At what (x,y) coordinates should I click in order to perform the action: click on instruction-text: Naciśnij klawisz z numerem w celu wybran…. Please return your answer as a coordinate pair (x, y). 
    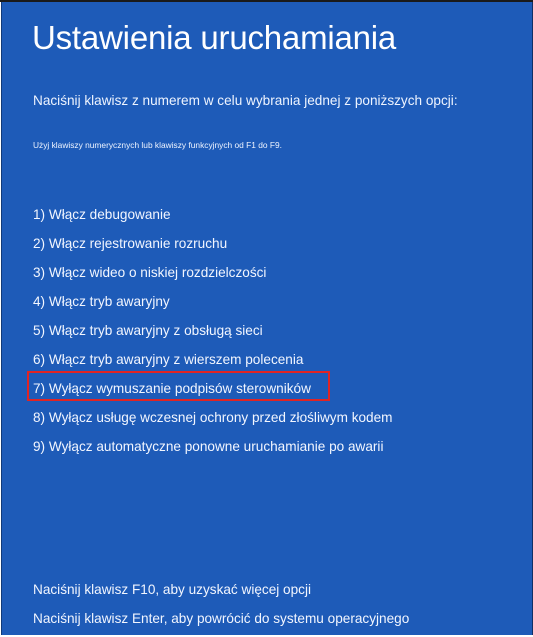
    Looking at the image, I should click on (245, 100).